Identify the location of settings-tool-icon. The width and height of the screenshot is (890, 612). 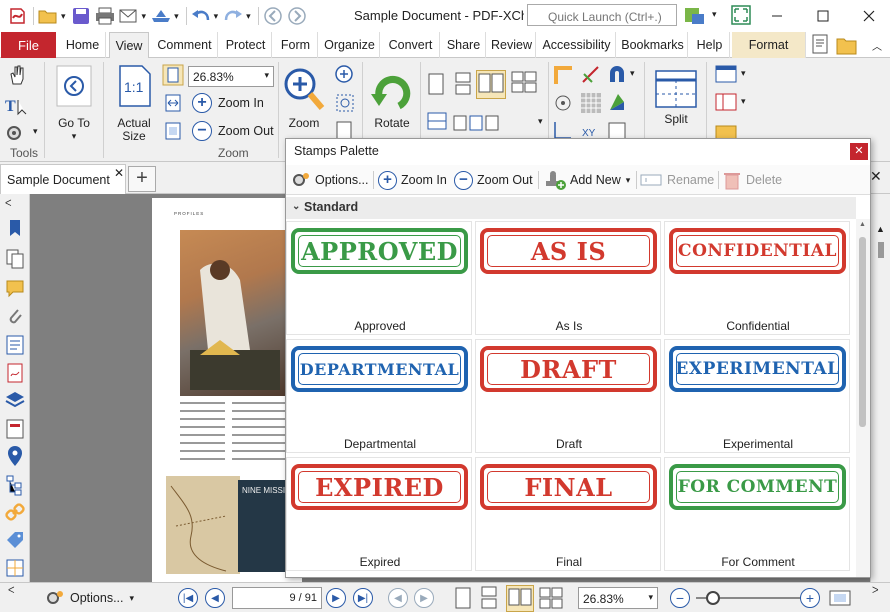
(16, 134).